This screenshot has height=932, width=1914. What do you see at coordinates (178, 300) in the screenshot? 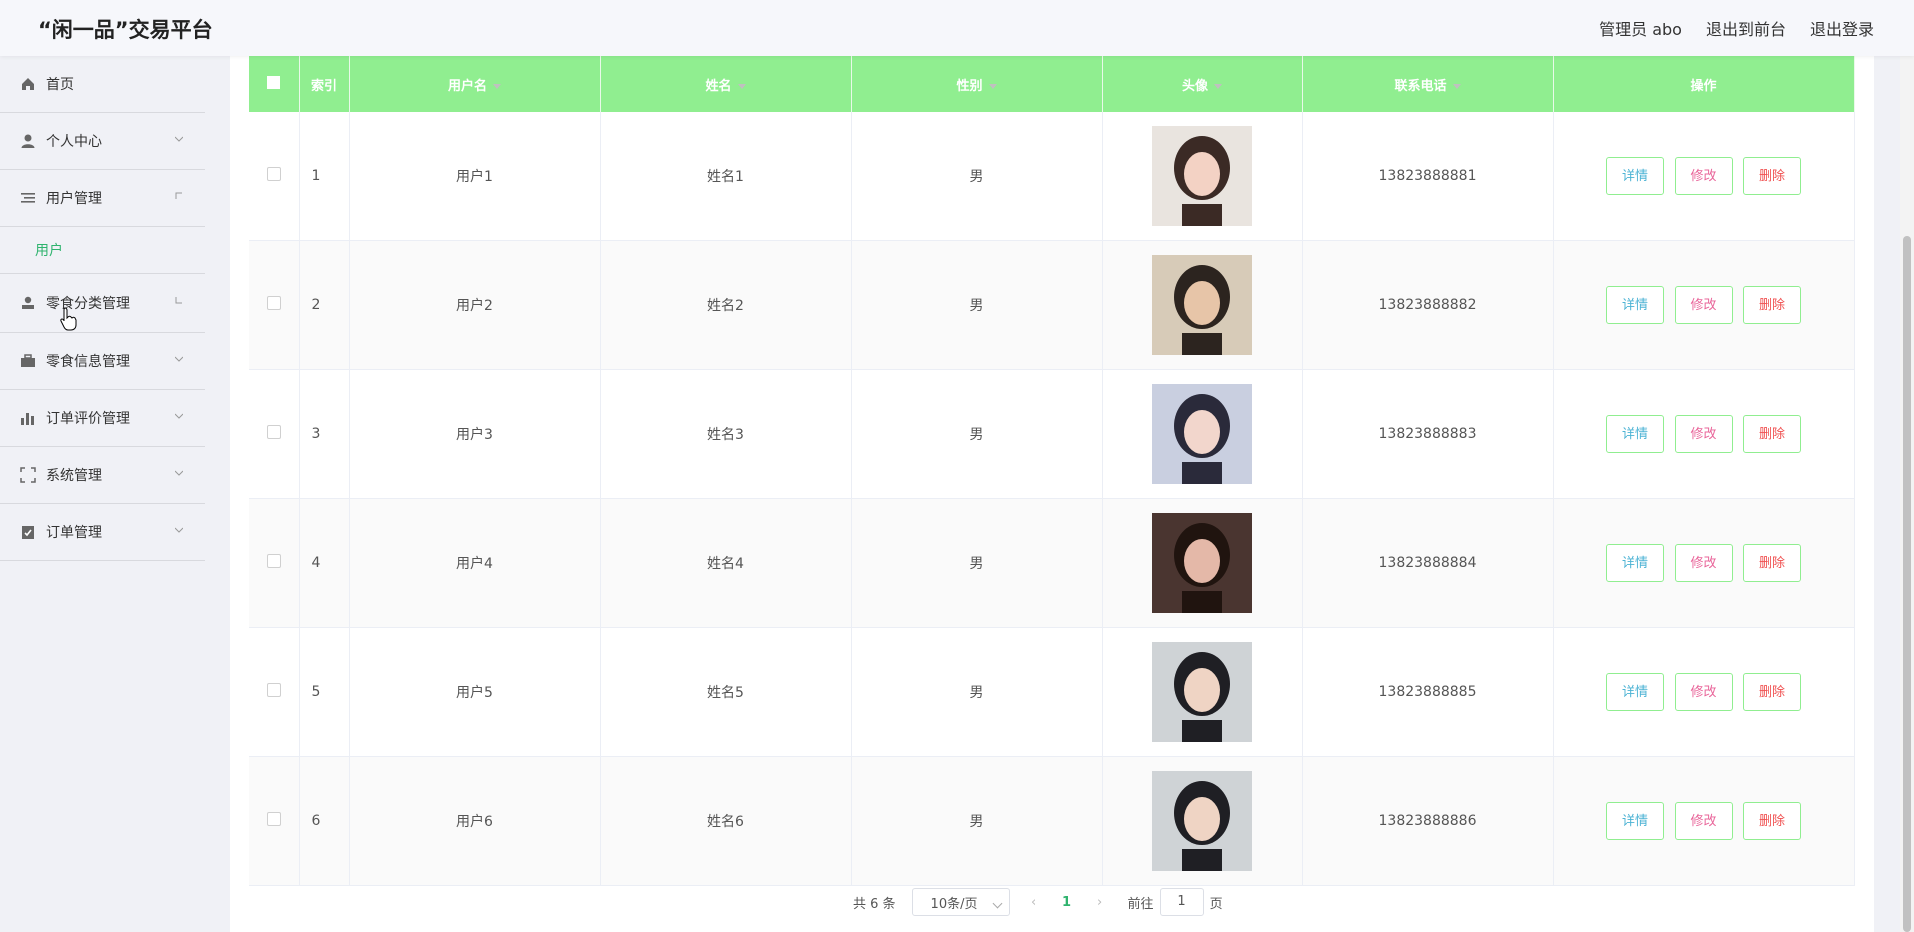
I see `chevron-icon` at bounding box center [178, 300].